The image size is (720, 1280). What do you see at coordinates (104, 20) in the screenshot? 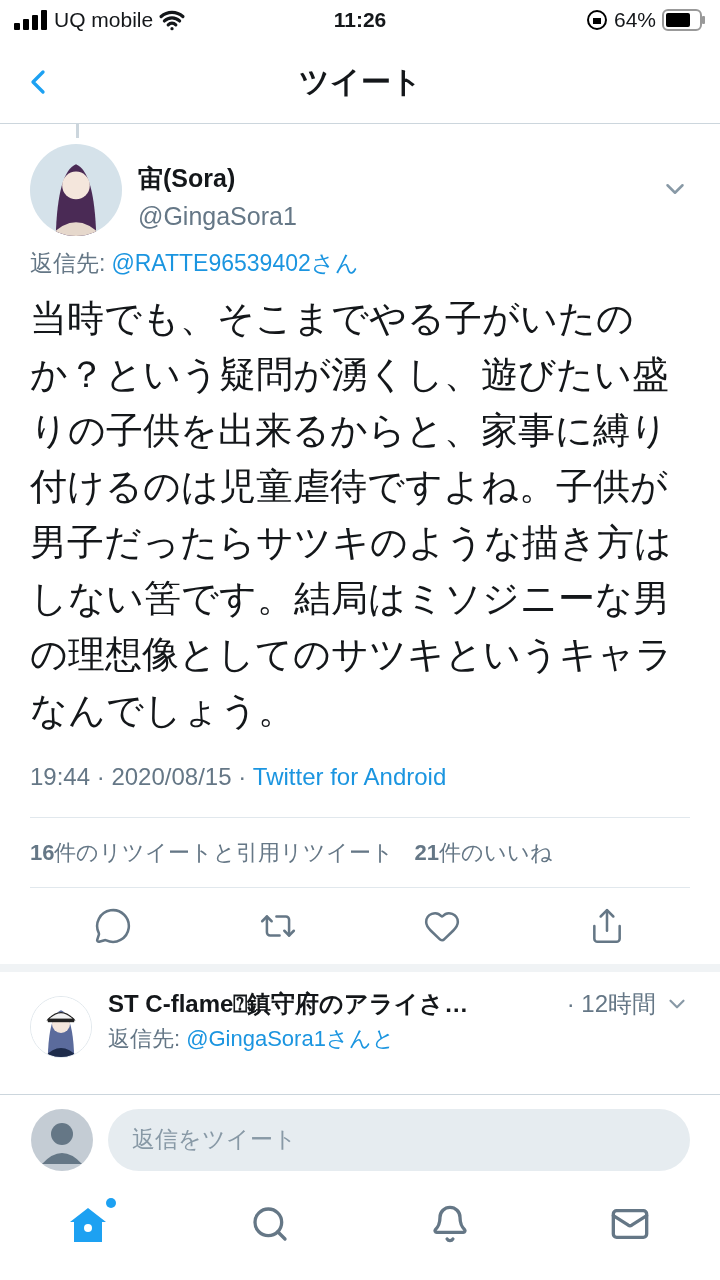
I see `carrier-name: UQ mobile` at bounding box center [104, 20].